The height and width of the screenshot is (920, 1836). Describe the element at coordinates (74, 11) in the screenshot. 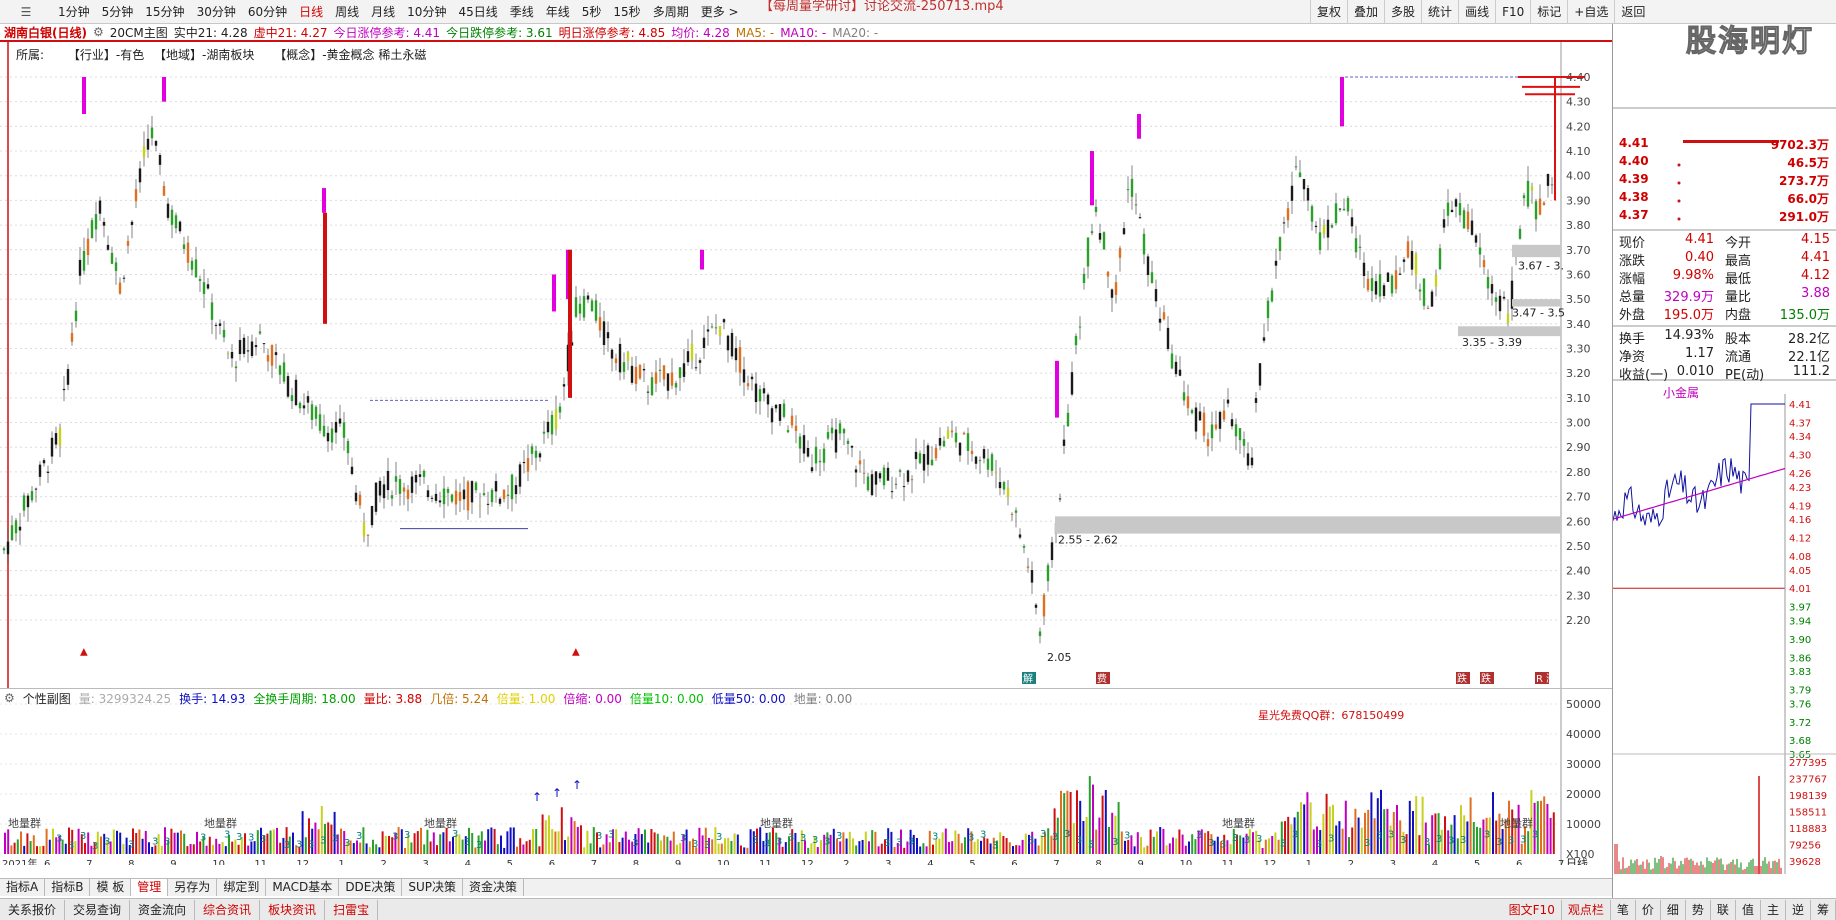

I see `period-tab: 1分钟` at that location.